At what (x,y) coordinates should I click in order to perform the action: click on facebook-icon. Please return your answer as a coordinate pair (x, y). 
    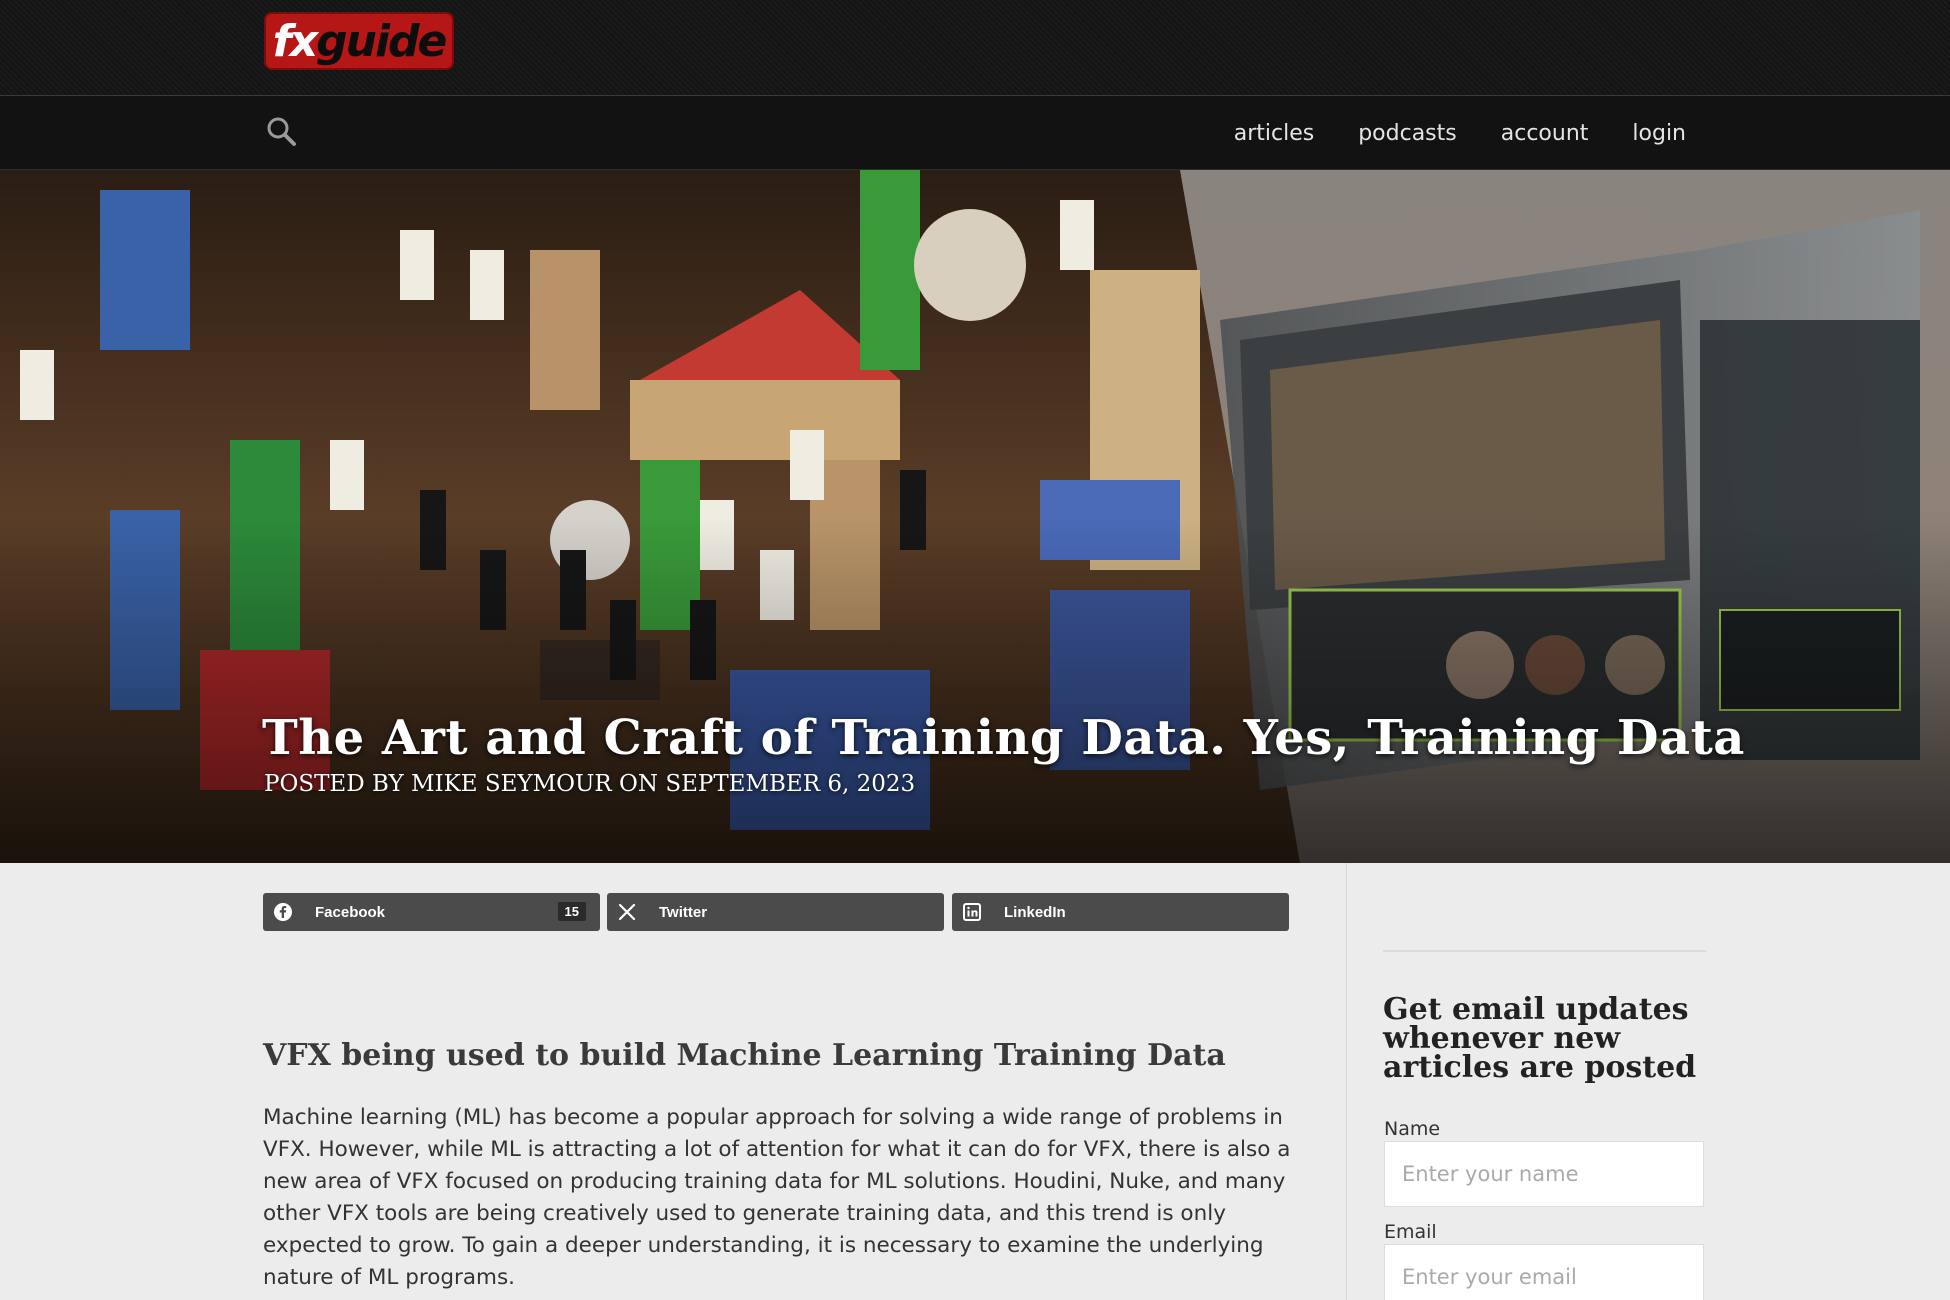
    Looking at the image, I should click on (283, 912).